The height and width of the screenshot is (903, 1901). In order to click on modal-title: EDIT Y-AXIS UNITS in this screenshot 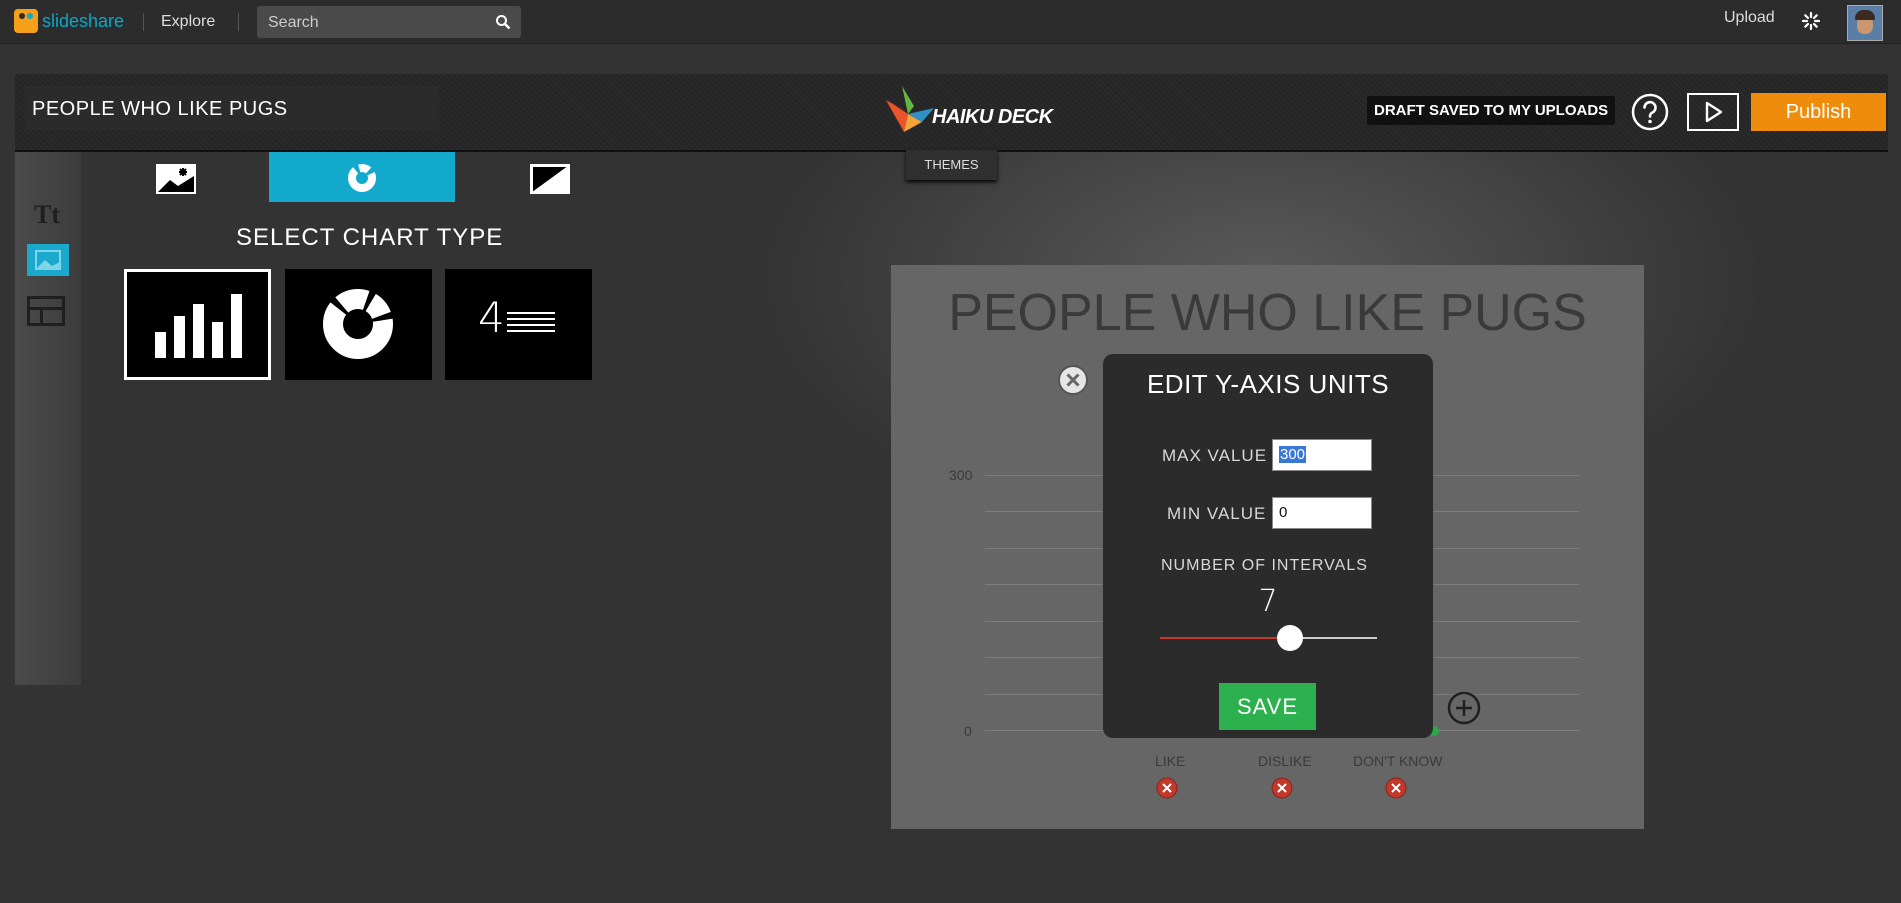, I will do `click(1268, 384)`.